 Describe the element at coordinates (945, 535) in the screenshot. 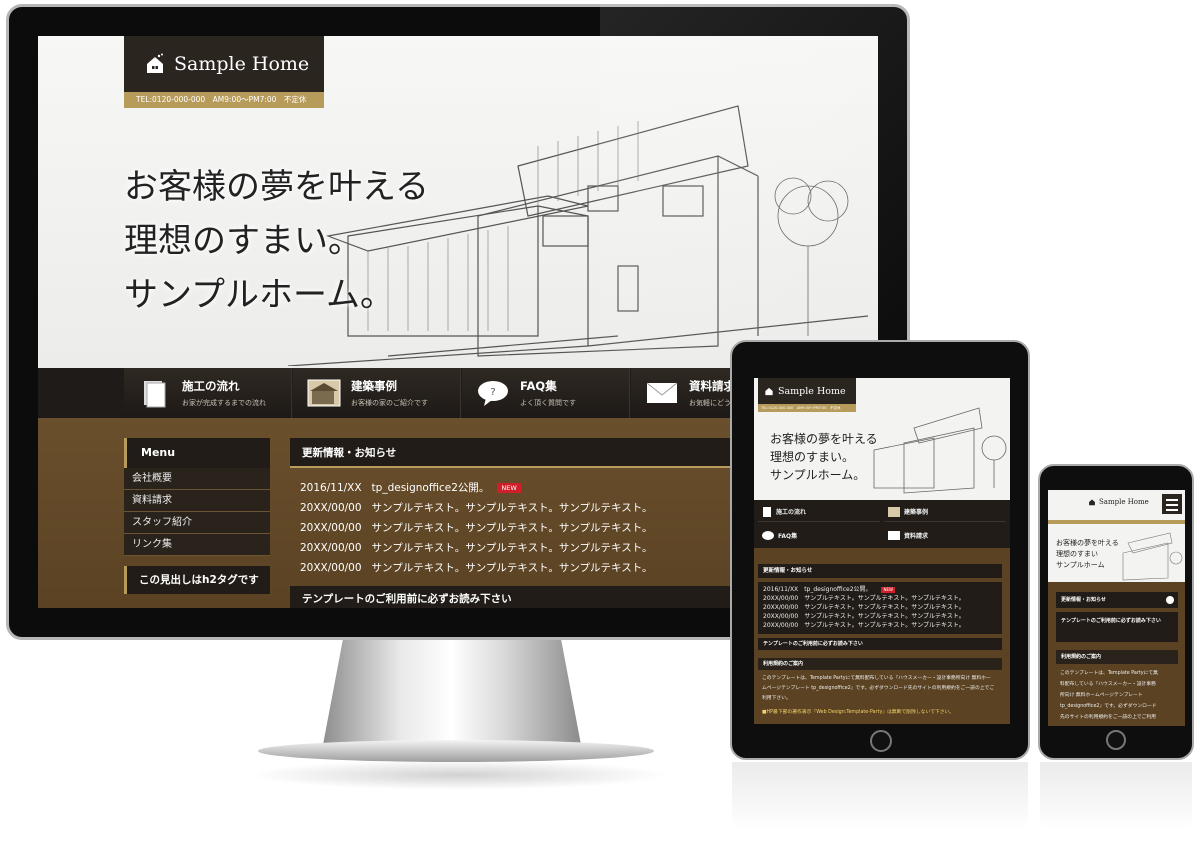

I see `nav-item-request: 資料請求` at that location.